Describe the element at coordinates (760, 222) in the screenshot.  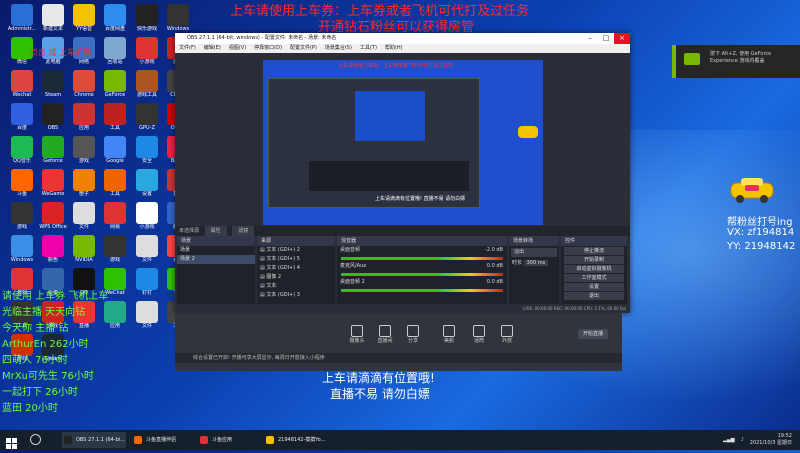
I see `overlay-fans: 帮粉丝打号ing` at that location.